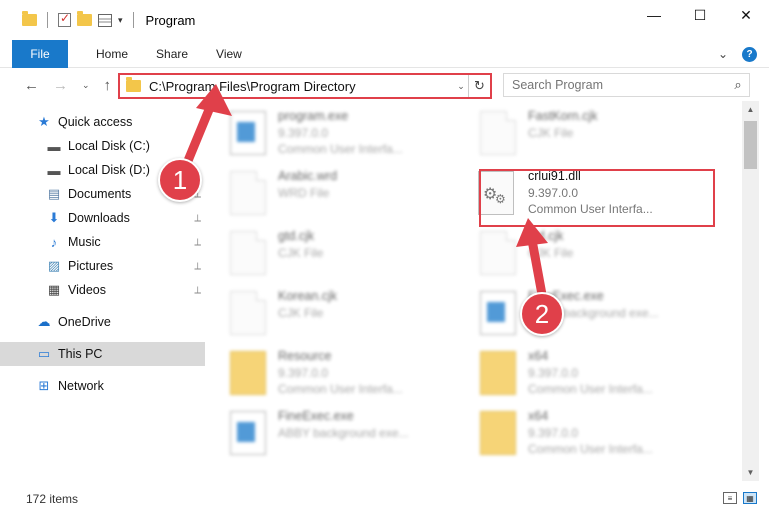 Image resolution: width=769 pixels, height=522 pixels. Describe the element at coordinates (750, 498) in the screenshot. I see `tiles-view-icon: ▦` at that location.